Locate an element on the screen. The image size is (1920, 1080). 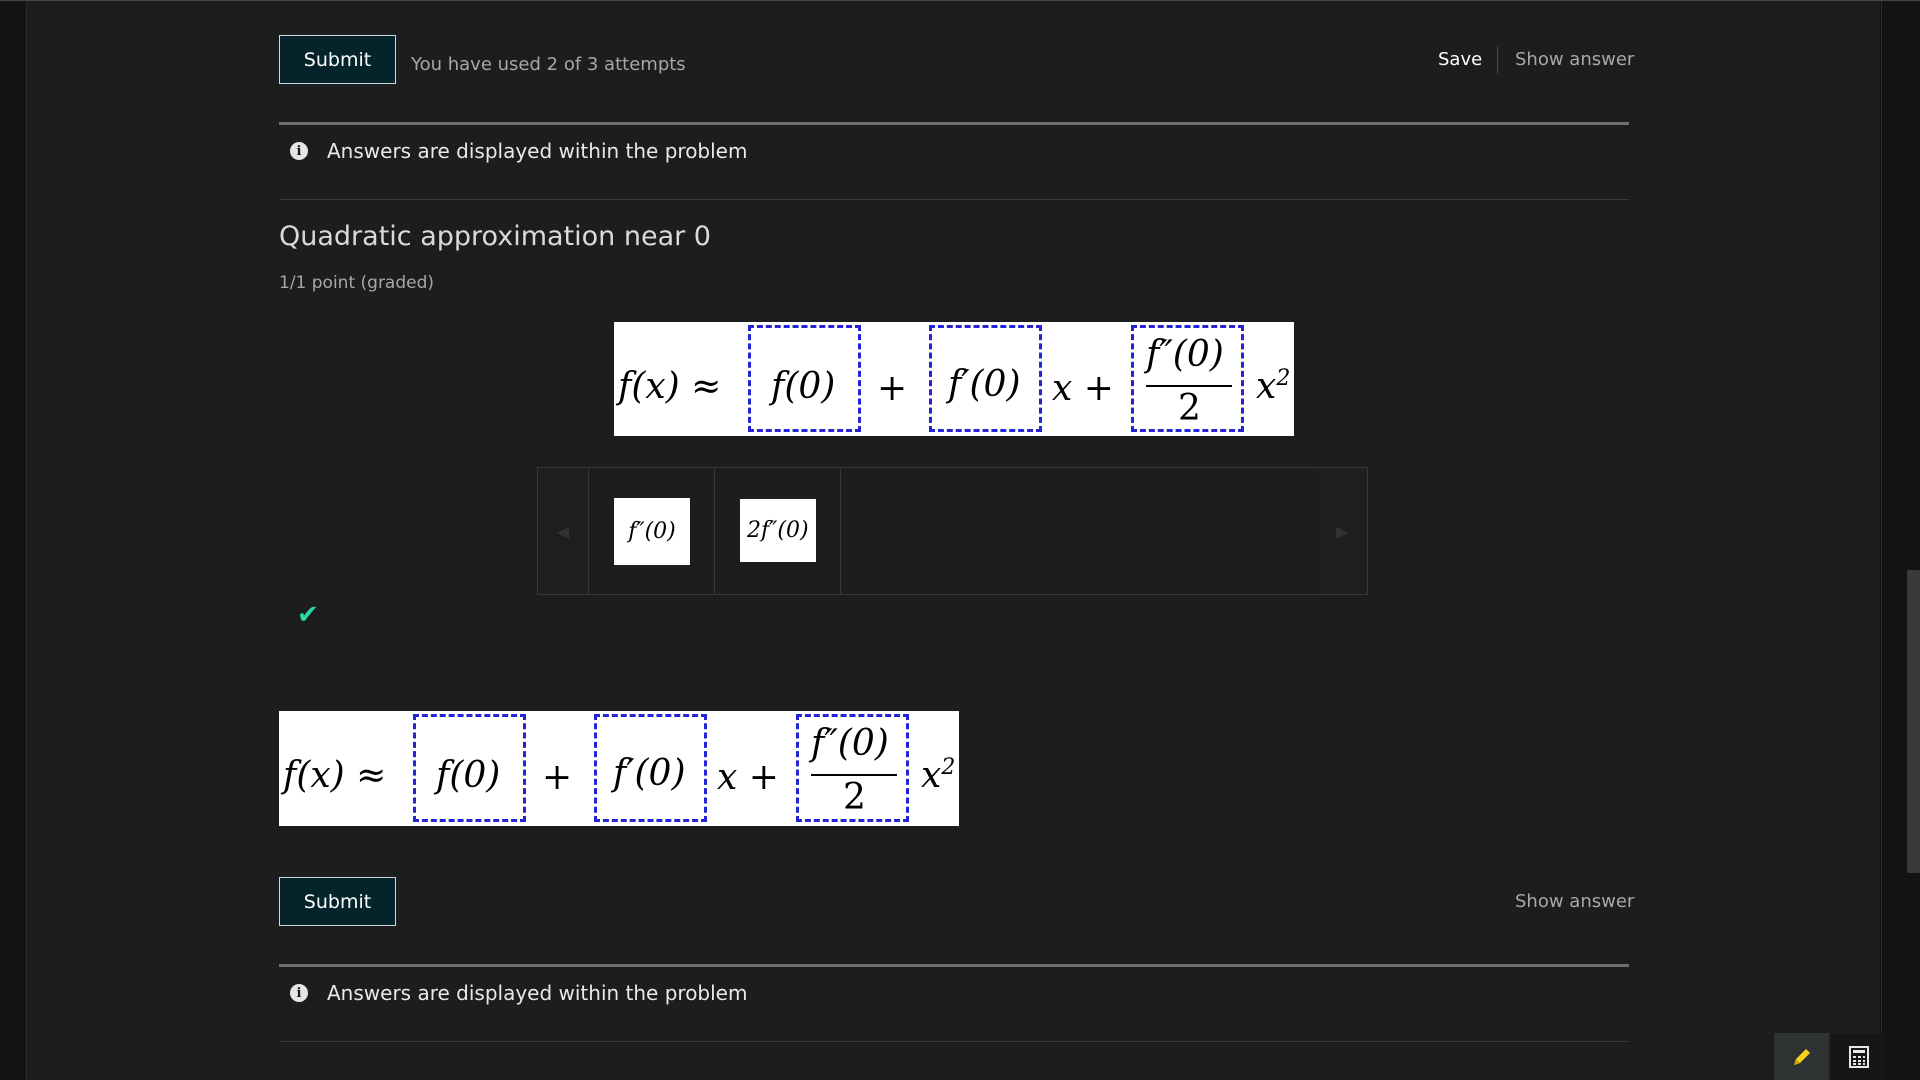
fraction-bar is located at coordinates (1189, 386).